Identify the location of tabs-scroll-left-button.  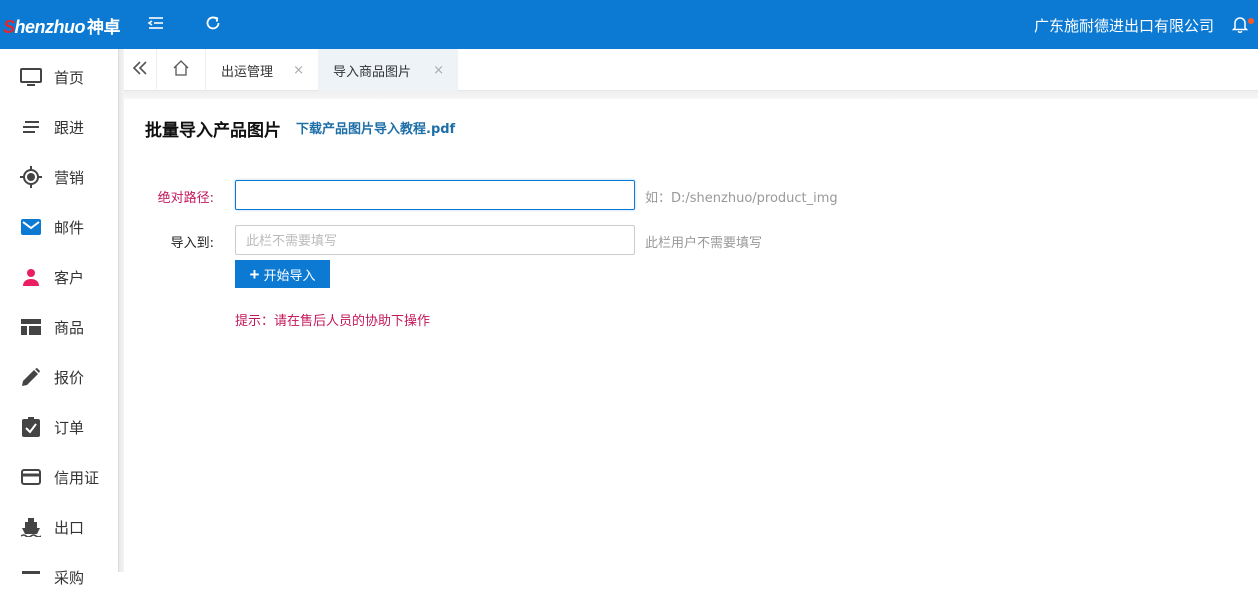
(140, 70).